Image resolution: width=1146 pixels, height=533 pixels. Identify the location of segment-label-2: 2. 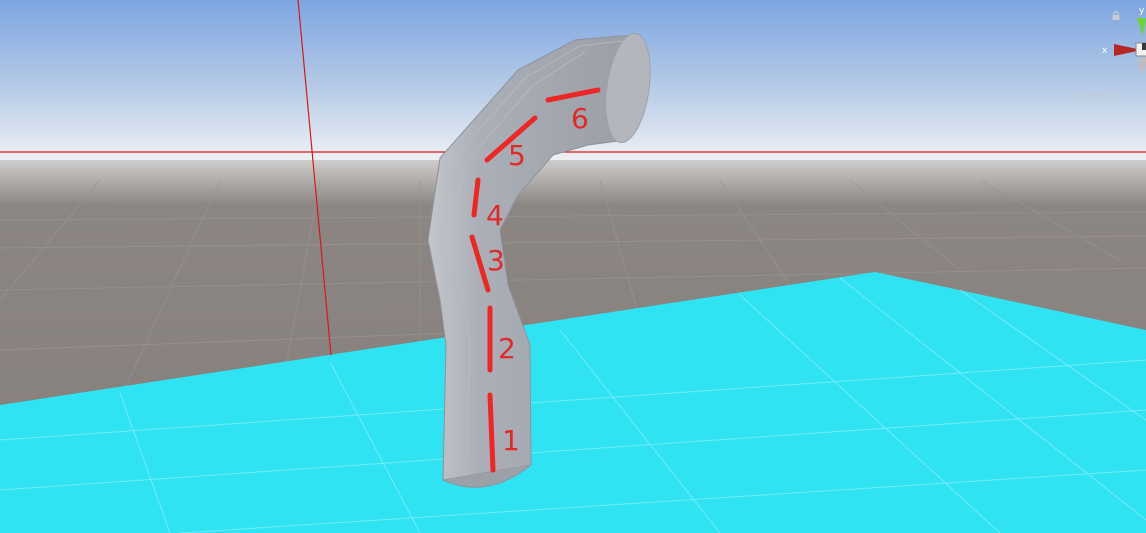
(507, 348).